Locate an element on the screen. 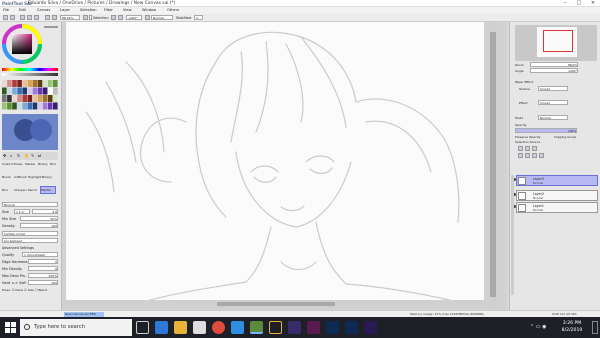 This screenshot has width=600, height=338. undo-icon is located at coordinates (5, 17).